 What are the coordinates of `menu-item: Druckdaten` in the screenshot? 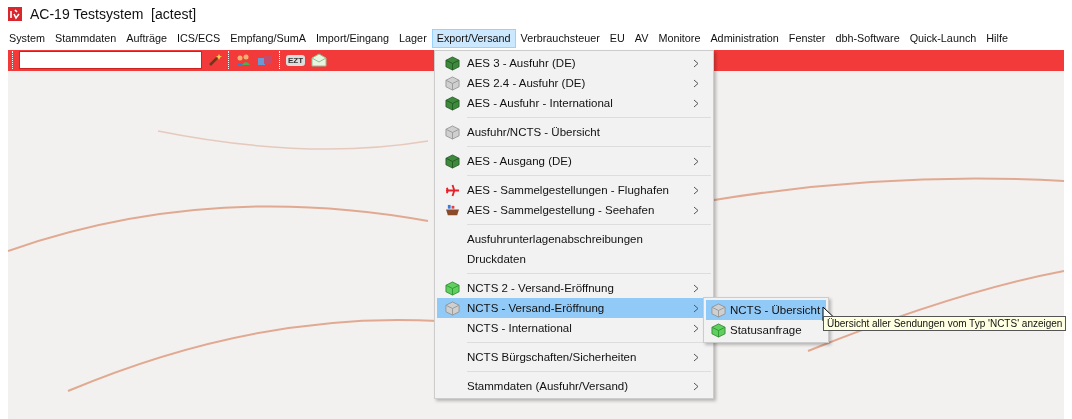 It's located at (574, 259).